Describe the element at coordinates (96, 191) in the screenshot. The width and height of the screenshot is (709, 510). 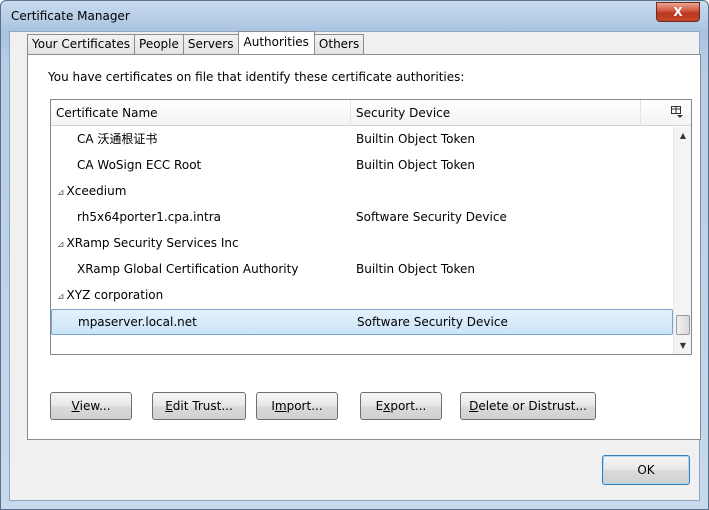
I see `group-name: Xceedium` at that location.